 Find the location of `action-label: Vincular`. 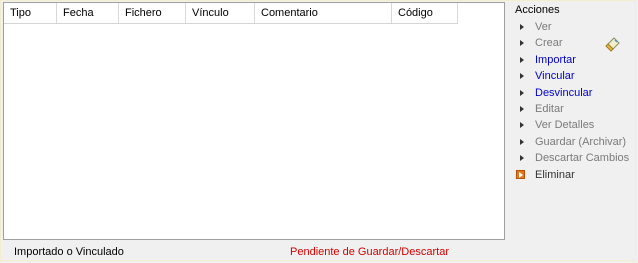

action-label: Vincular is located at coordinates (555, 76).